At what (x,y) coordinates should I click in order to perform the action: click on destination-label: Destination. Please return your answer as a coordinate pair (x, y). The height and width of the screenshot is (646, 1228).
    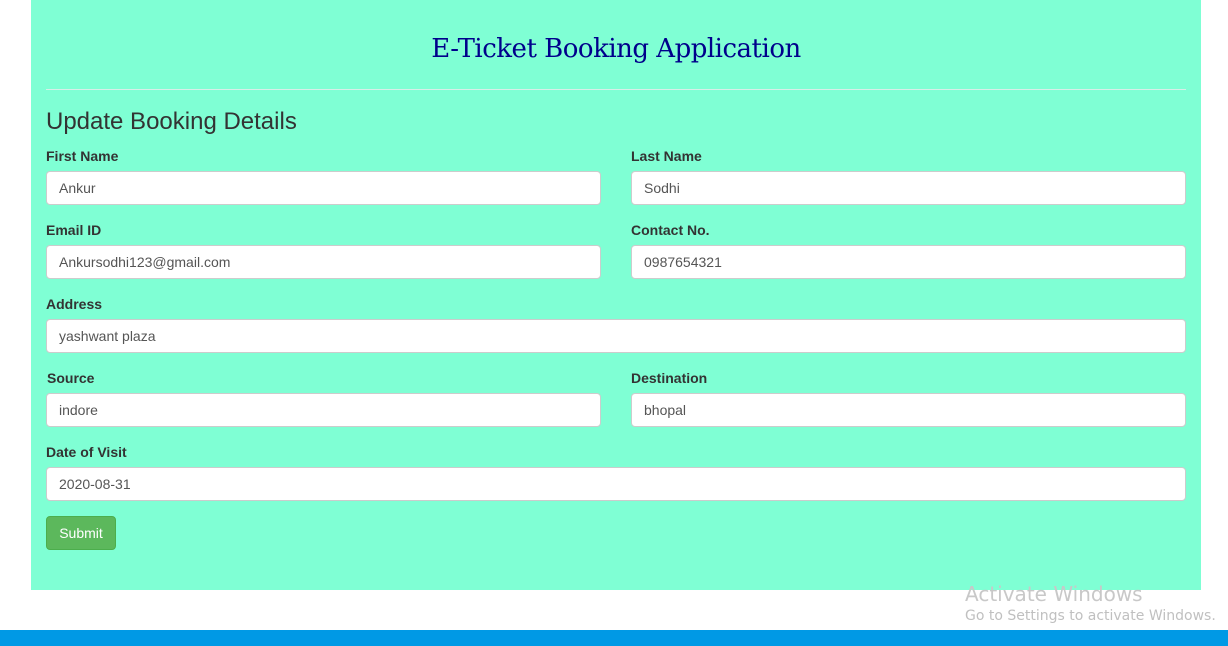
    Looking at the image, I should click on (669, 378).